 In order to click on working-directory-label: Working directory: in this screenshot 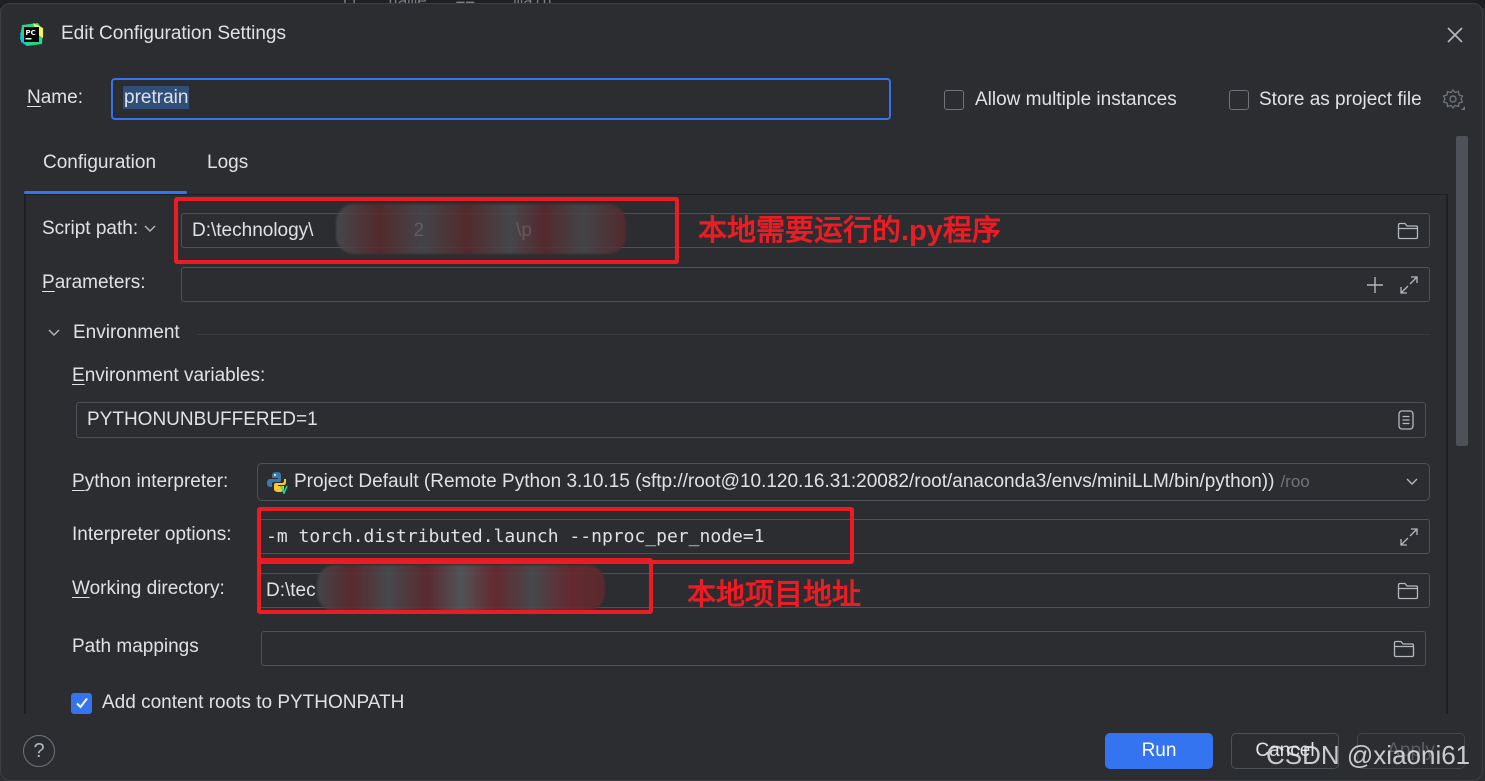, I will do `click(148, 589)`.